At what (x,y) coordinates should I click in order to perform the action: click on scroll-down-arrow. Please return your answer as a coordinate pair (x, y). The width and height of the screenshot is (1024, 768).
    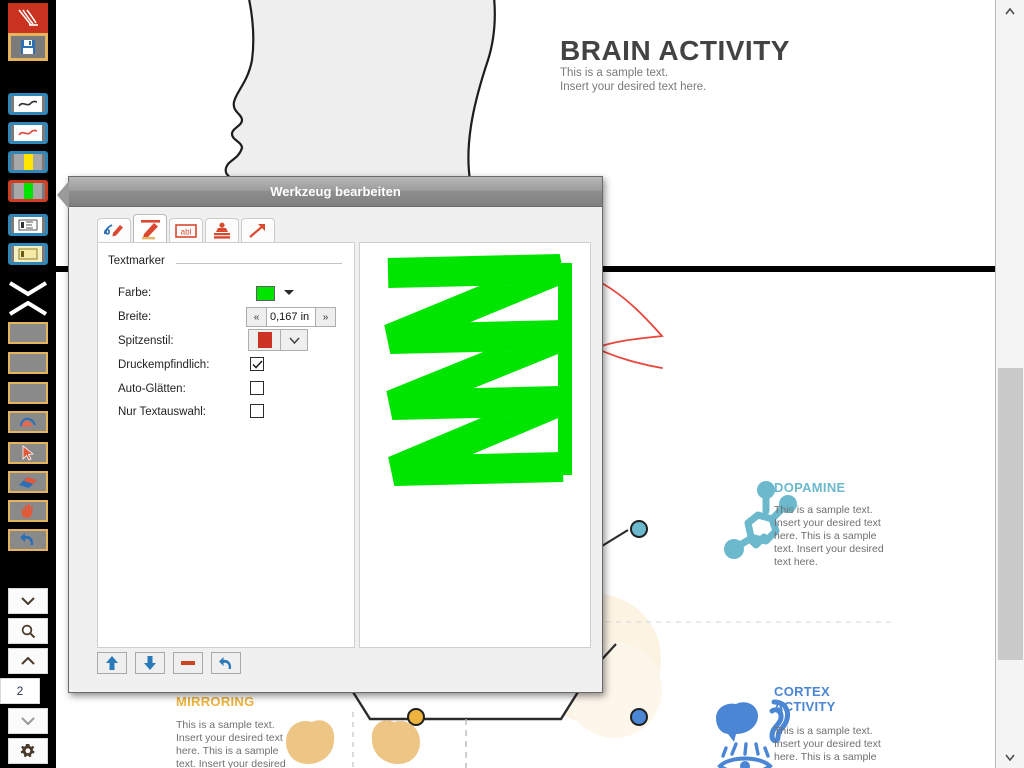
    Looking at the image, I should click on (1010, 757).